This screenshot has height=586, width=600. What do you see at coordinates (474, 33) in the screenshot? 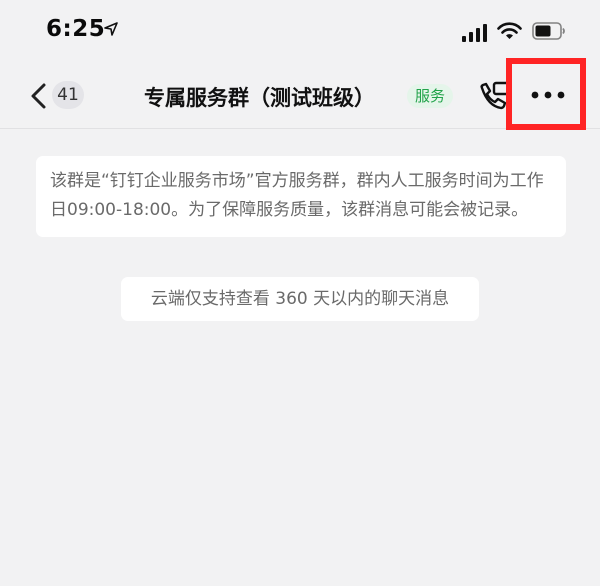
I see `cellular-signal-icon` at bounding box center [474, 33].